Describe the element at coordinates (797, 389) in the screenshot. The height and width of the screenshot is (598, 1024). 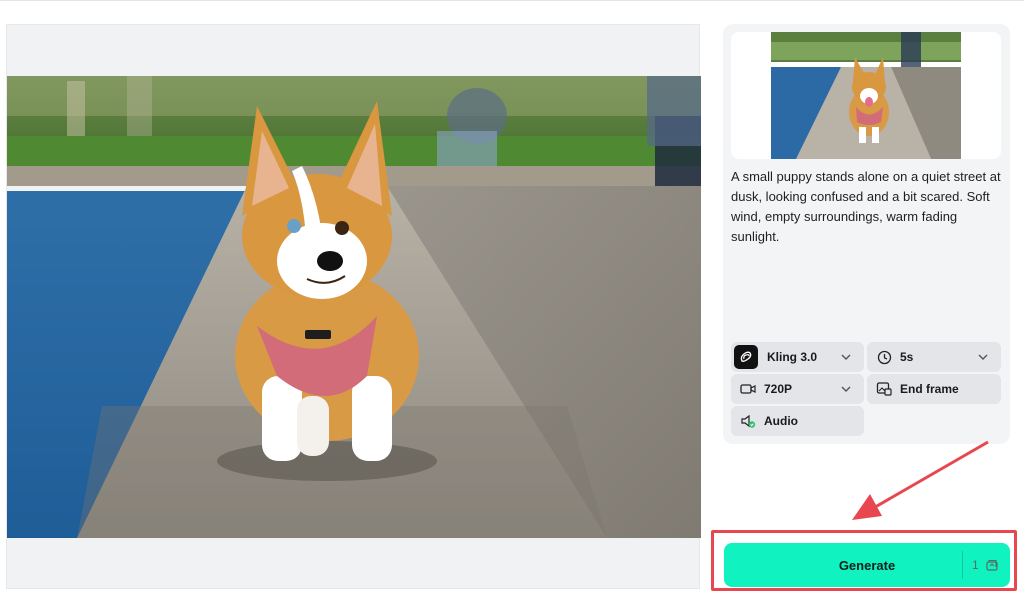
I see `resolution-select: 720P` at that location.